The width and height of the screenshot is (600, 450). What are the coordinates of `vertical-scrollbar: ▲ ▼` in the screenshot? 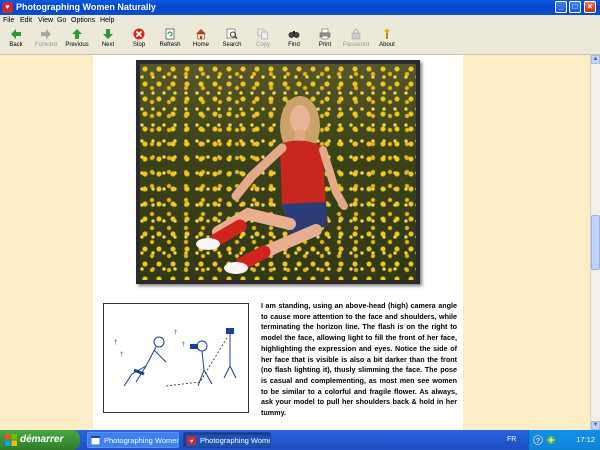 It's located at (595, 242).